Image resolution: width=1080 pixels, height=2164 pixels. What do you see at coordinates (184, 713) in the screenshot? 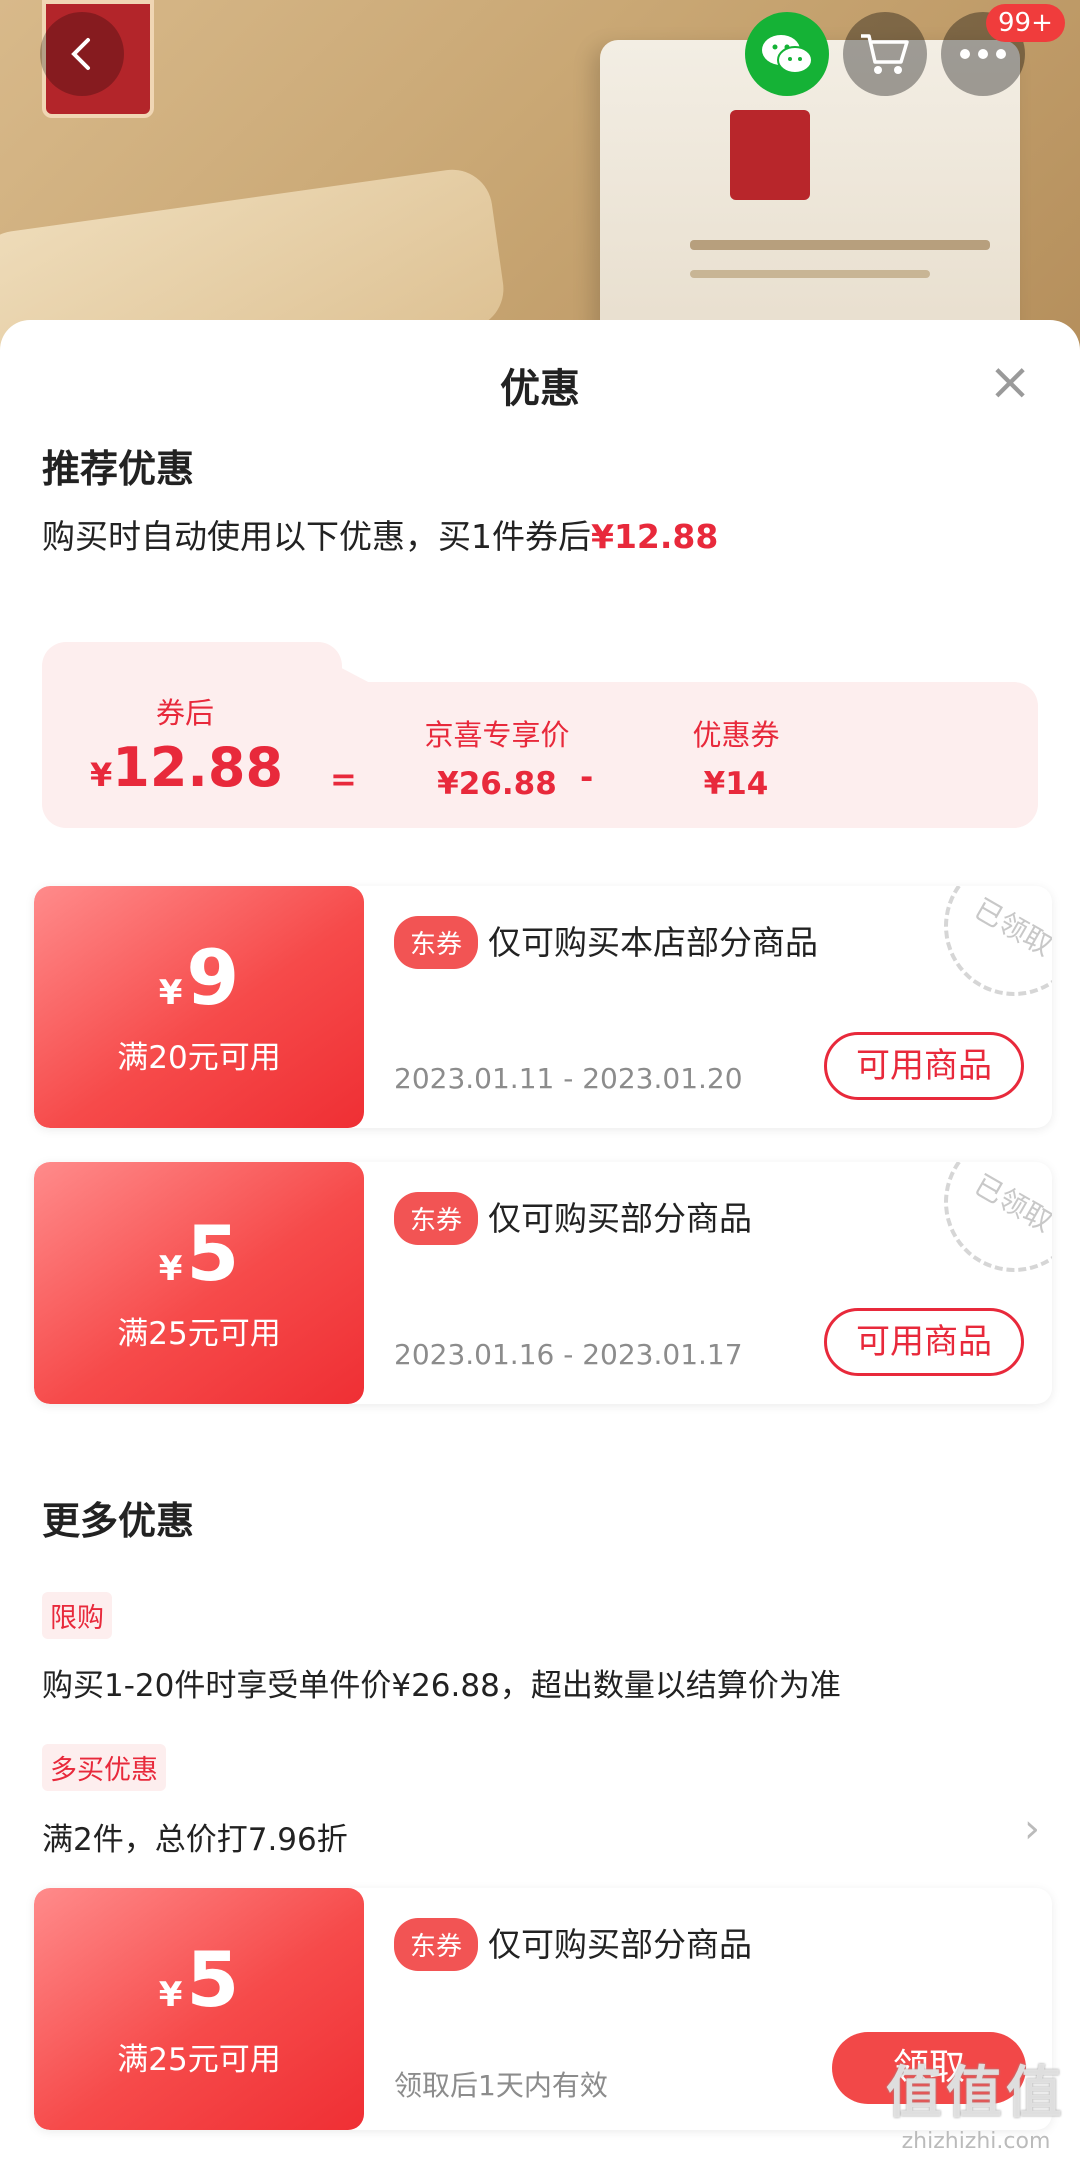
I see `after-coupon-label: 券后` at bounding box center [184, 713].